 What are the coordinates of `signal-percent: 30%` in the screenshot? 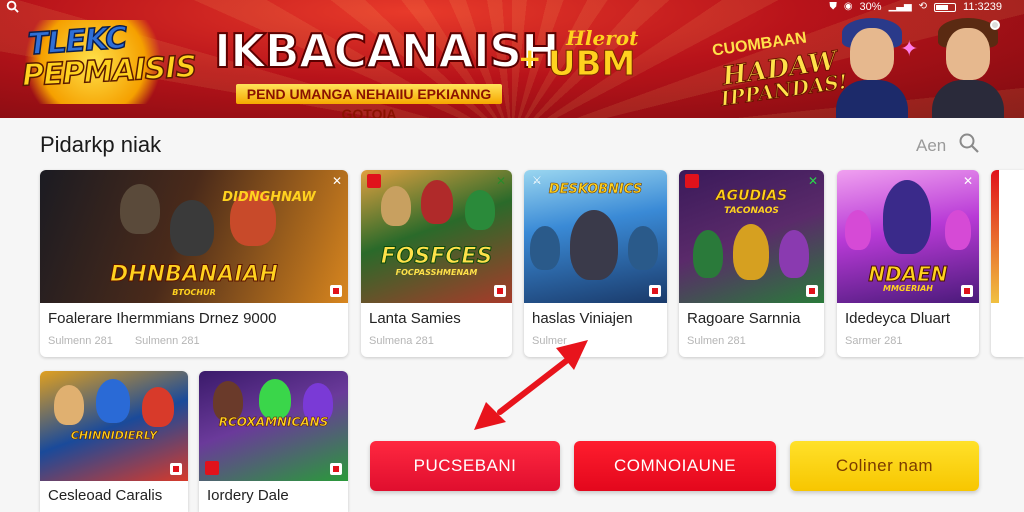 It's located at (870, 7).